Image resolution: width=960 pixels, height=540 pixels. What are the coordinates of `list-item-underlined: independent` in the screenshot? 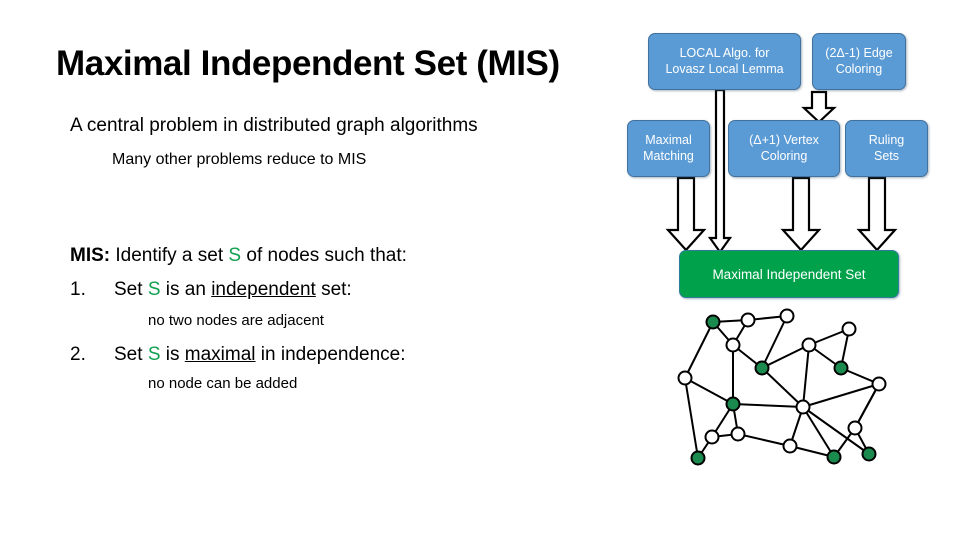 It's located at (263, 289).